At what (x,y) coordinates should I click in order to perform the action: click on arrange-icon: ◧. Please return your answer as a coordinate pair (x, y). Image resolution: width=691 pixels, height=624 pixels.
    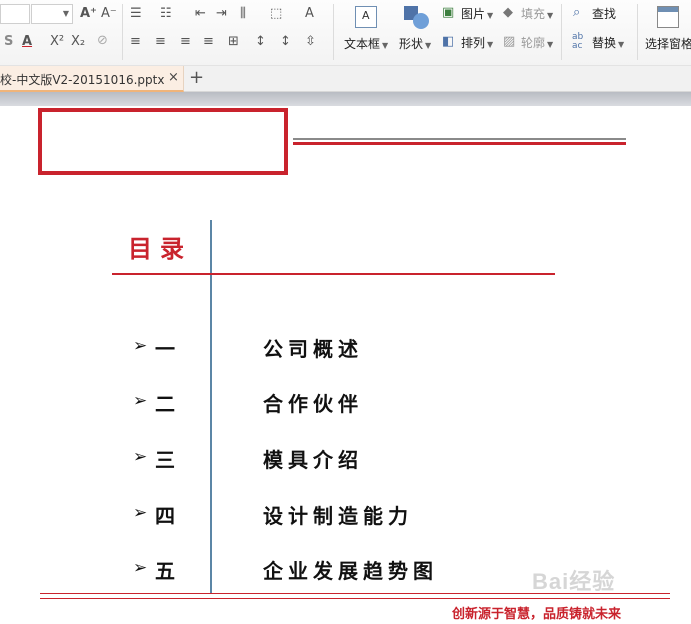
    Looking at the image, I should click on (448, 42).